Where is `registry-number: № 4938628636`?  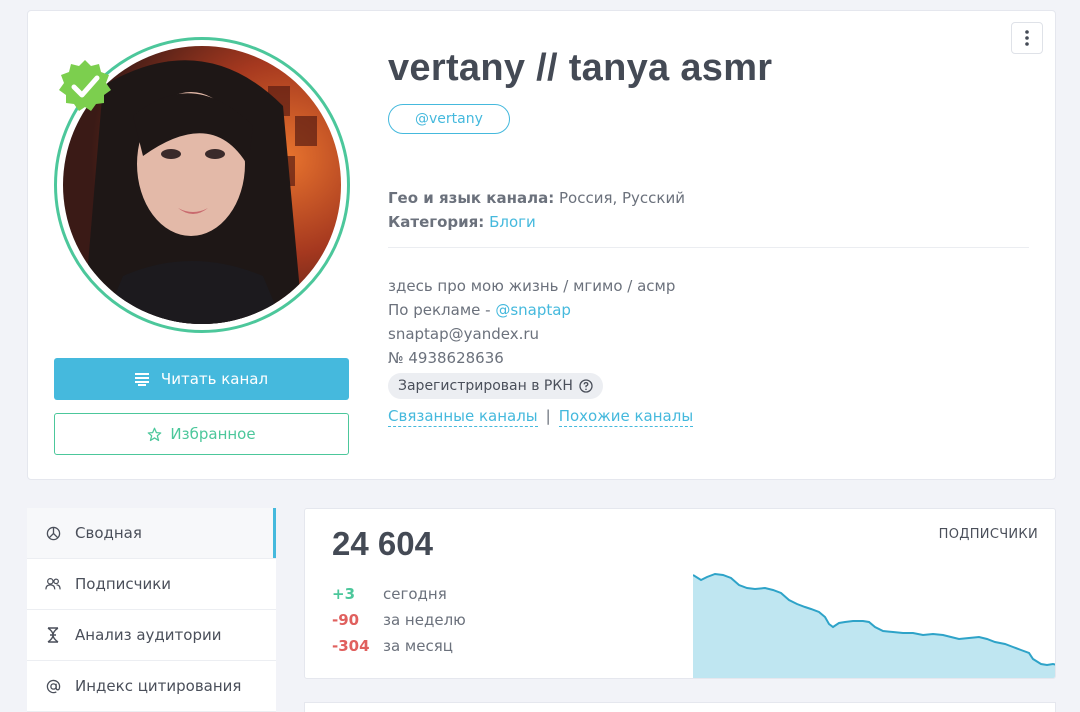 registry-number: № 4938628636 is located at coordinates (446, 358).